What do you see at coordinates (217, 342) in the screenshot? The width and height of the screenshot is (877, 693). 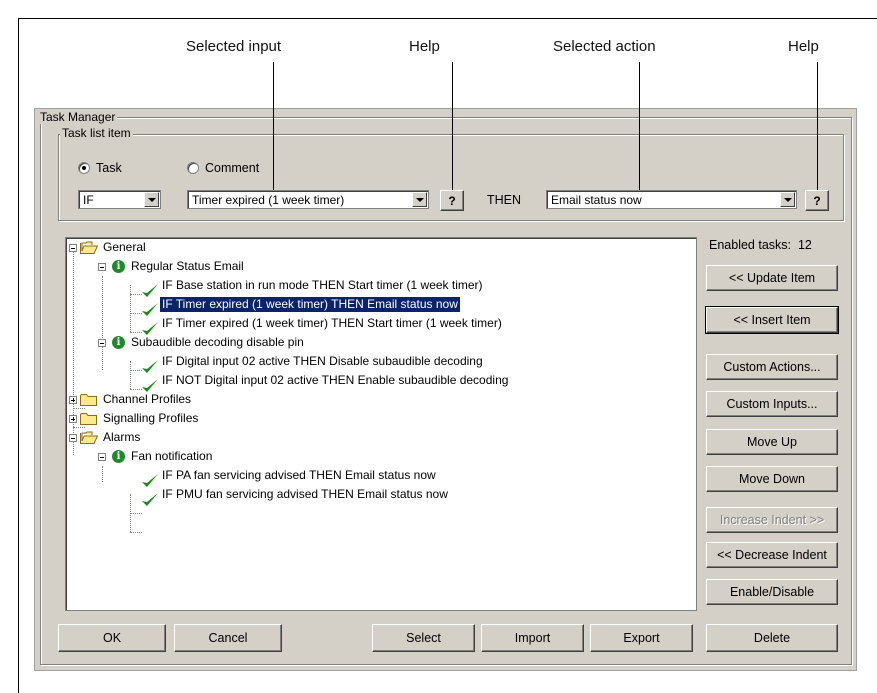 I see `tree-node-subaudible: Subaudible decoding disable pin` at bounding box center [217, 342].